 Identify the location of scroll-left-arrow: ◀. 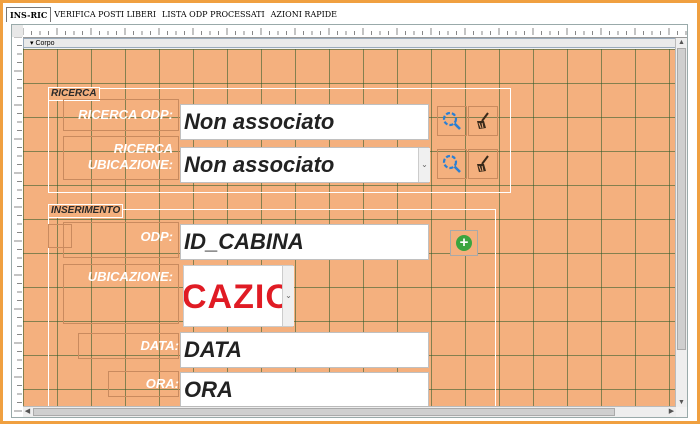
(27, 411).